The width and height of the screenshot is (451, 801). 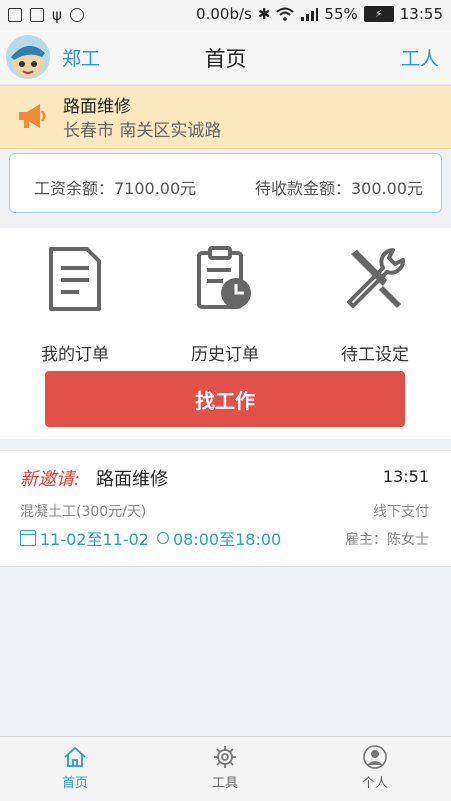 What do you see at coordinates (376, 278) in the screenshot?
I see `tools-icon` at bounding box center [376, 278].